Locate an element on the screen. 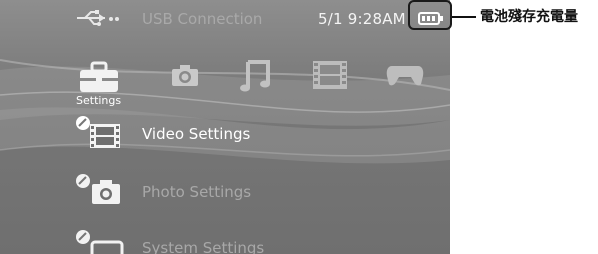  music-note-icon is located at coordinates (255, 76).